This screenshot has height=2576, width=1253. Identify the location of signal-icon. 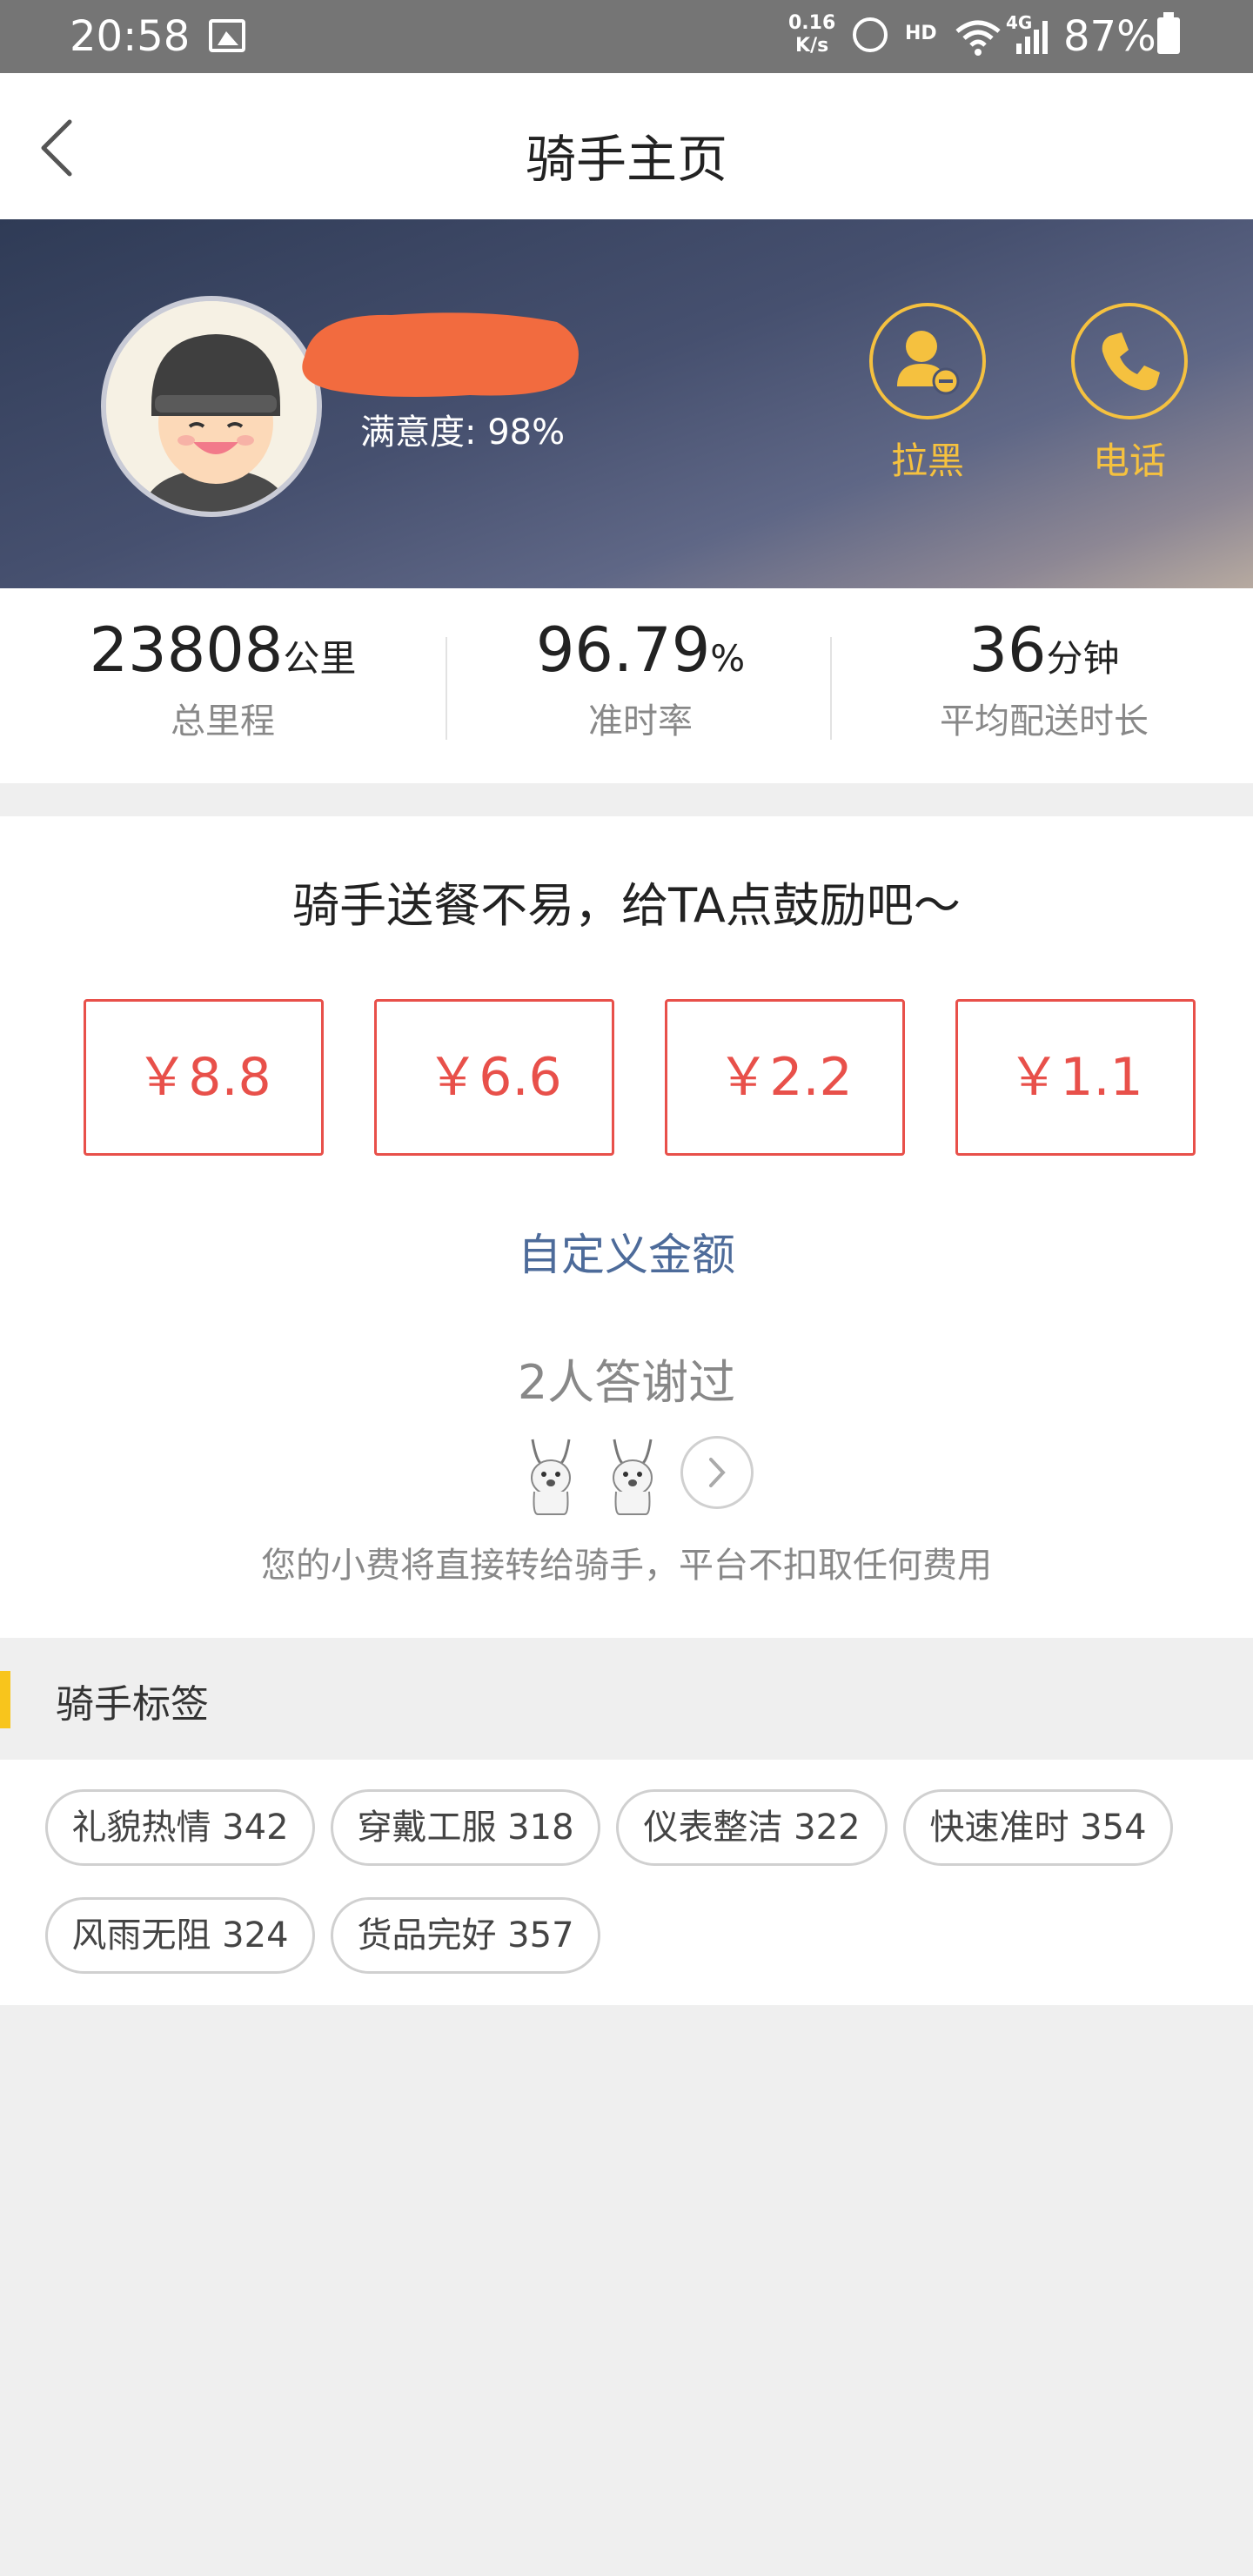
(1032, 37).